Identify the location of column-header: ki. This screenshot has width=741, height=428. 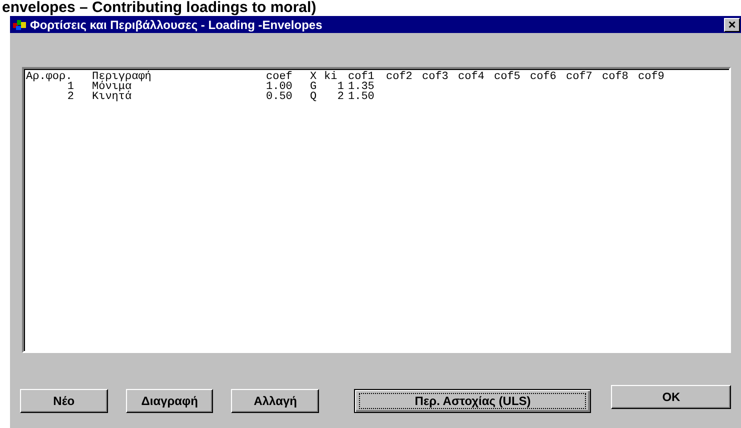
(331, 77).